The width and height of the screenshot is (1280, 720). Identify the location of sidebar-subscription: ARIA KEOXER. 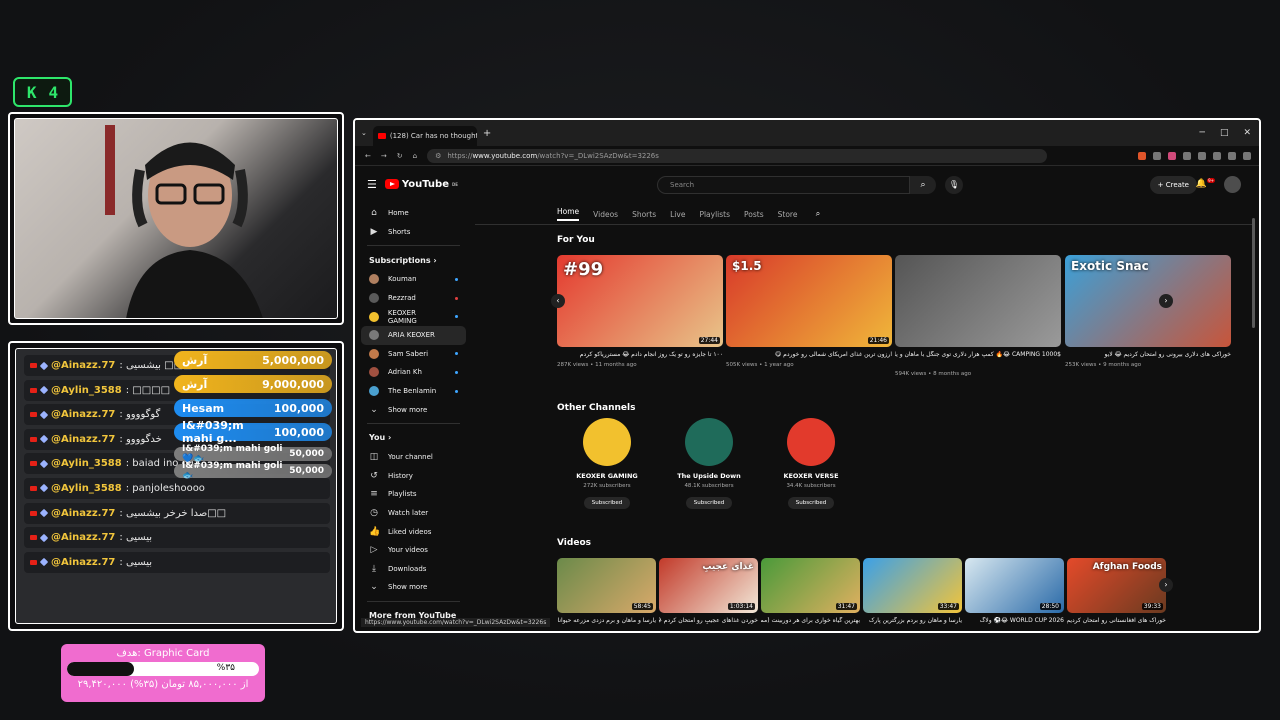
(413, 335).